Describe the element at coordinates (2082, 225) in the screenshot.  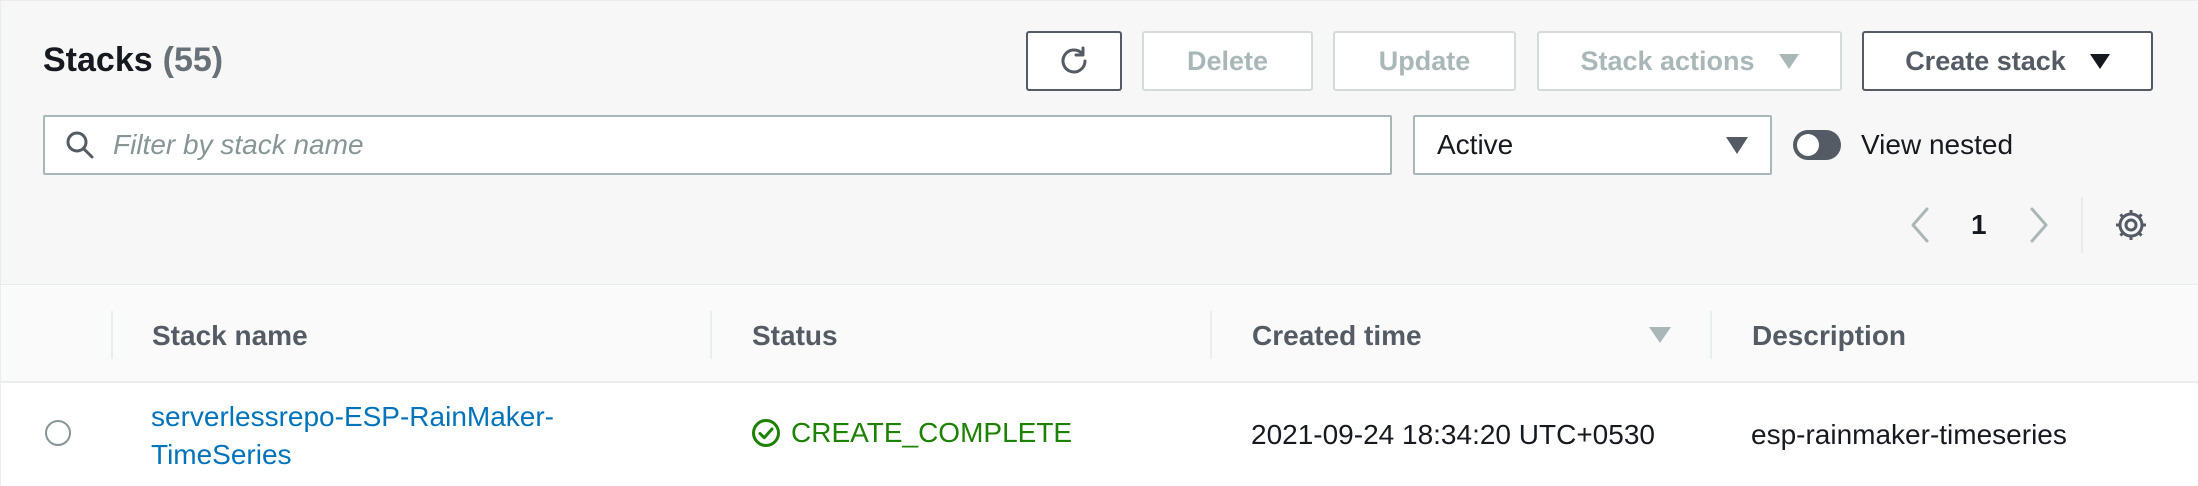
I see `pager-divider` at that location.